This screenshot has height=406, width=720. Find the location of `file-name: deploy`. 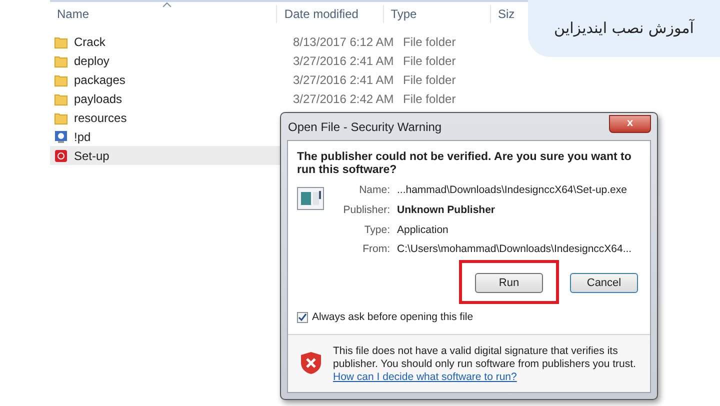

file-name: deploy is located at coordinates (92, 61).